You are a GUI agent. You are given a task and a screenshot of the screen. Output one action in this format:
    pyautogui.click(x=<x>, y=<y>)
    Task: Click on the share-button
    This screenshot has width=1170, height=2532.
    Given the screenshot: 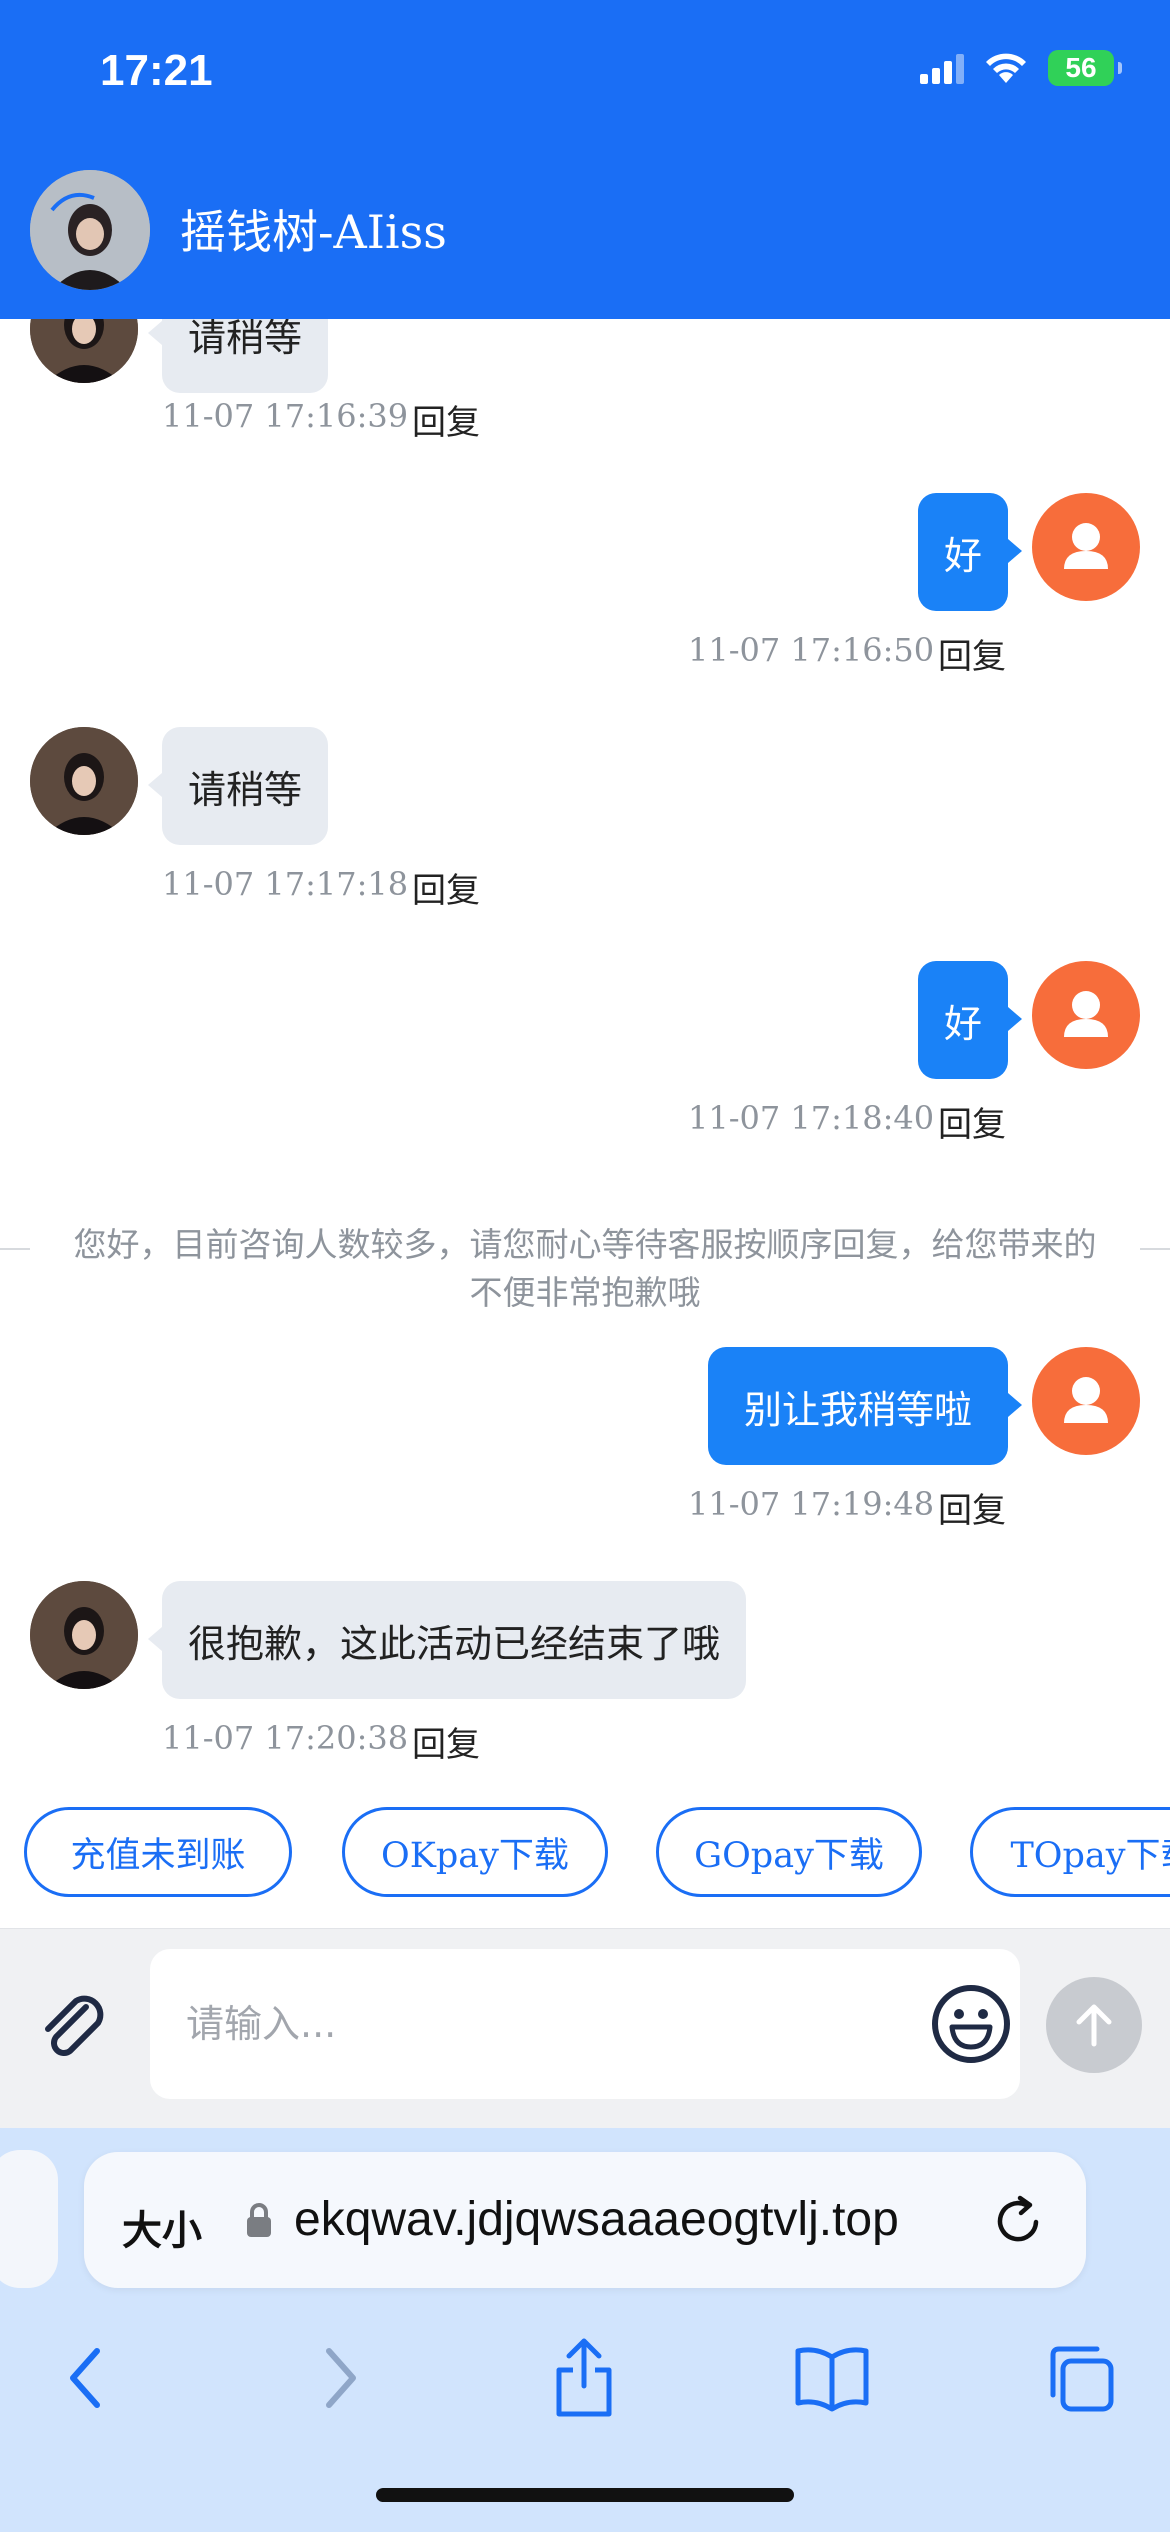 What is the action you would take?
    pyautogui.click(x=584, y=2378)
    